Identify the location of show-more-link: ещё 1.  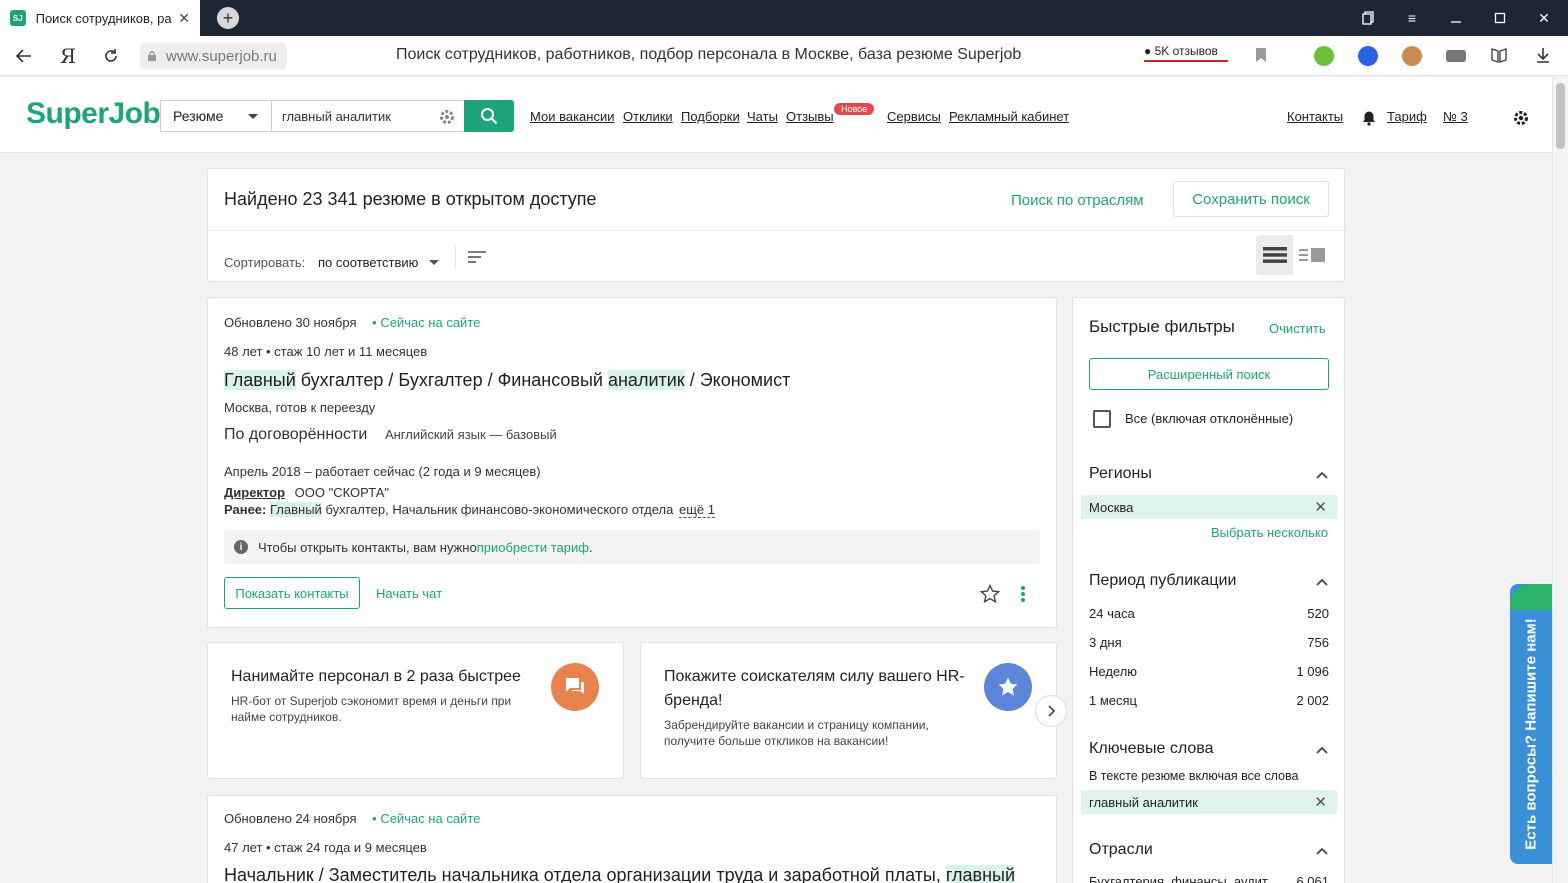
(697, 510).